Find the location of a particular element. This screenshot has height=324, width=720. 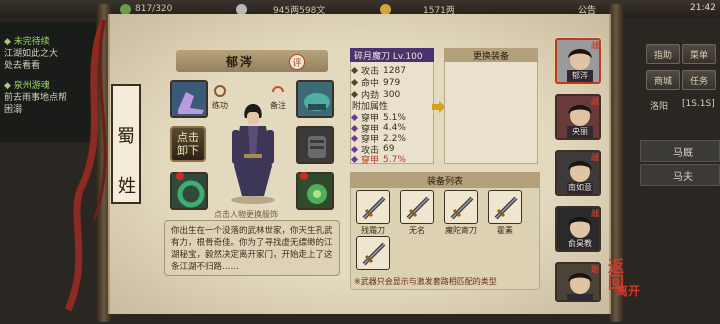

location-name: 洛阳 is located at coordinates (659, 107).